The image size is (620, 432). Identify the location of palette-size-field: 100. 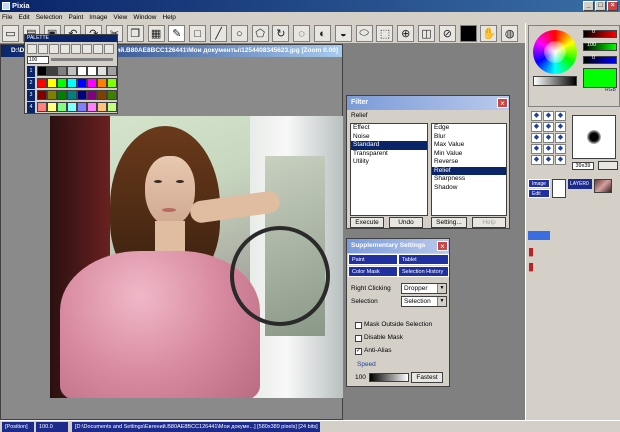
(38, 60).